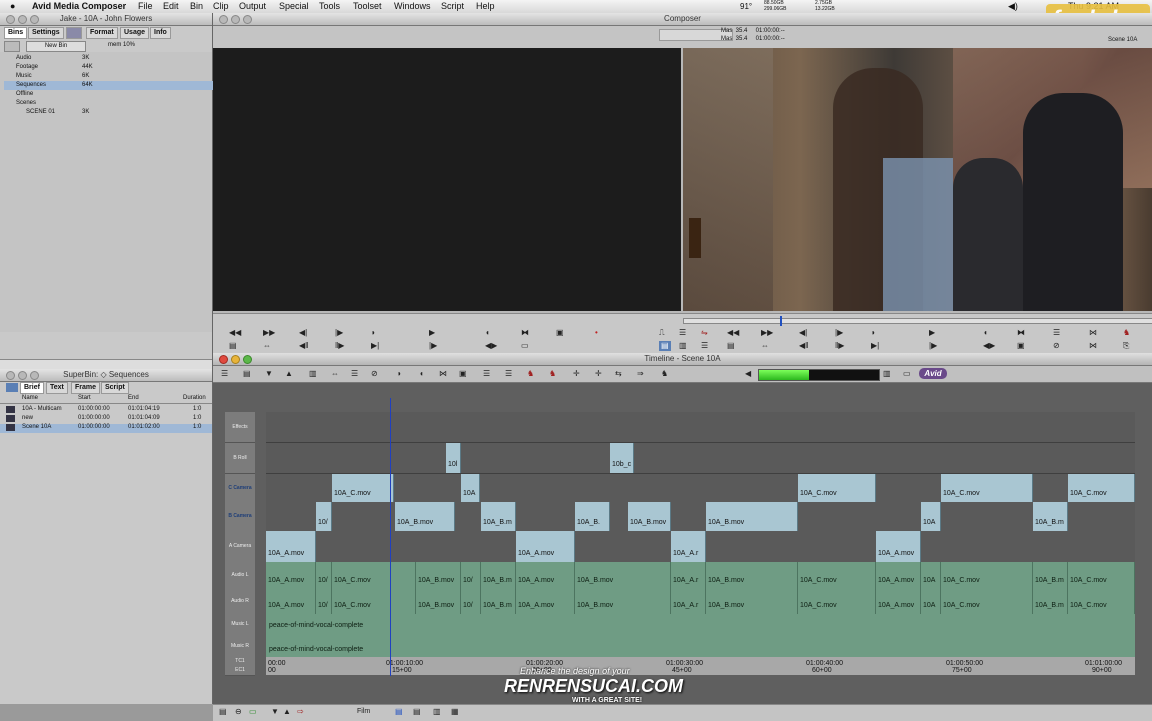 Image resolution: width=1152 pixels, height=721 pixels. I want to click on scroll-left-icon: ◀, so click(748, 374).